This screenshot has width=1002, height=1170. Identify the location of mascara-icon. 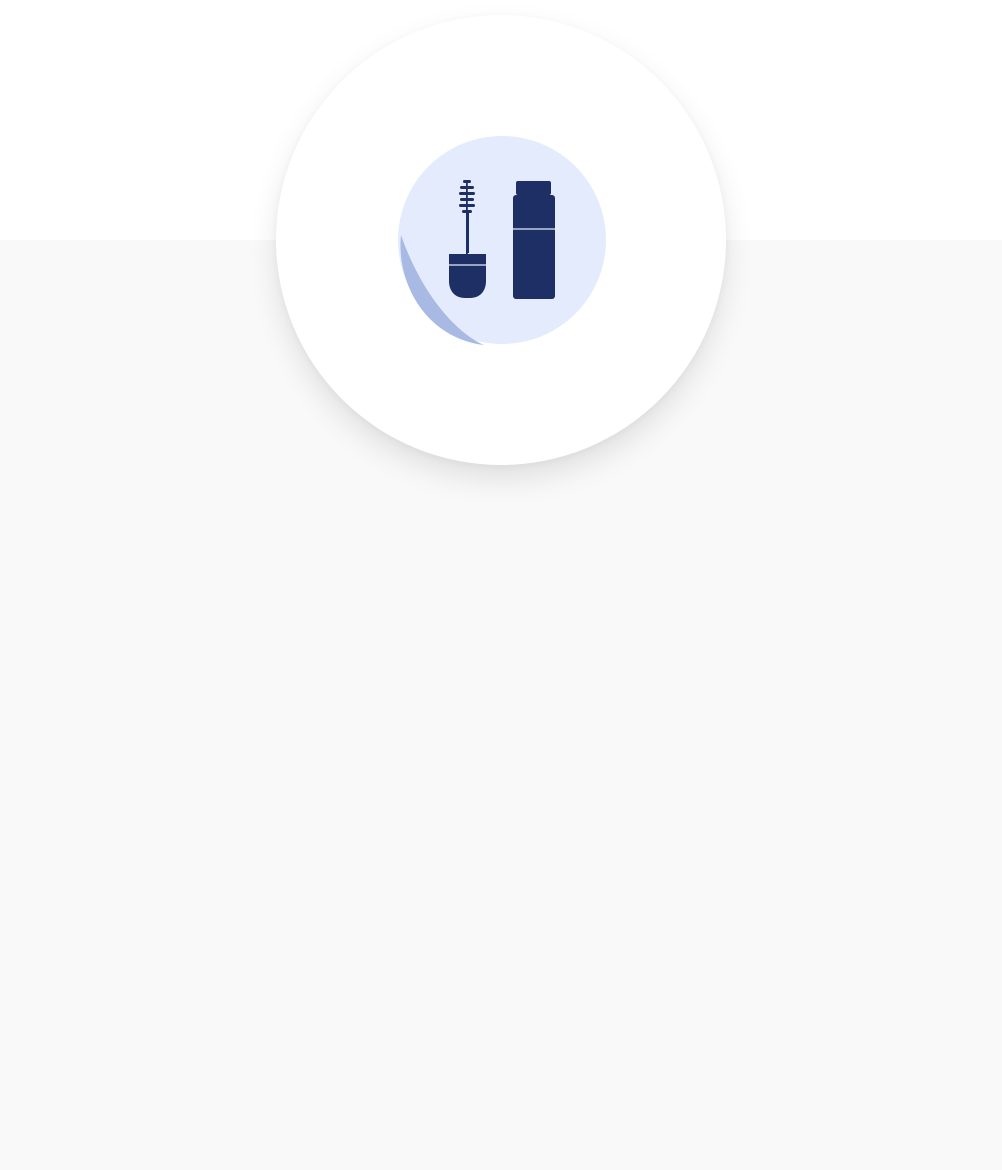
(502, 240).